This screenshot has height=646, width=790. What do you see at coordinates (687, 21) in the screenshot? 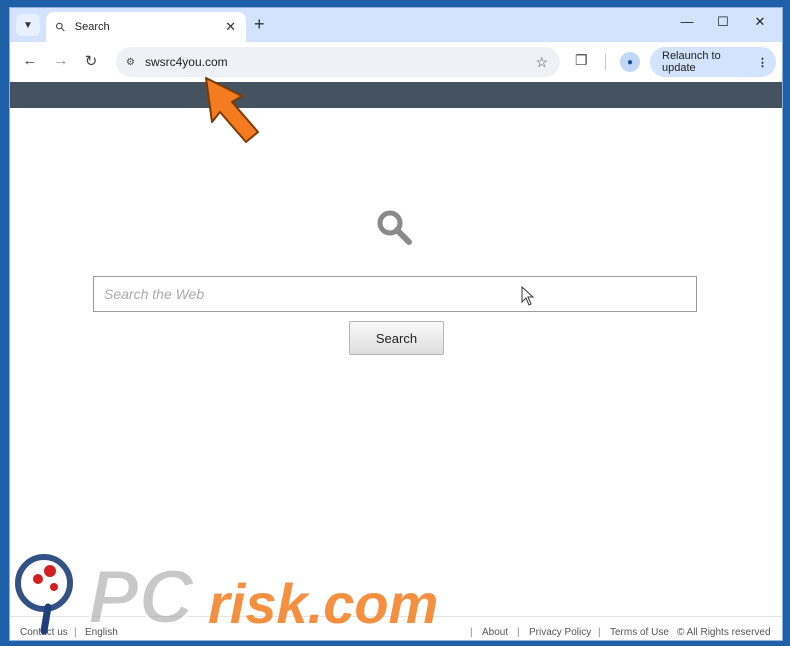
I see `minimize-button: —` at bounding box center [687, 21].